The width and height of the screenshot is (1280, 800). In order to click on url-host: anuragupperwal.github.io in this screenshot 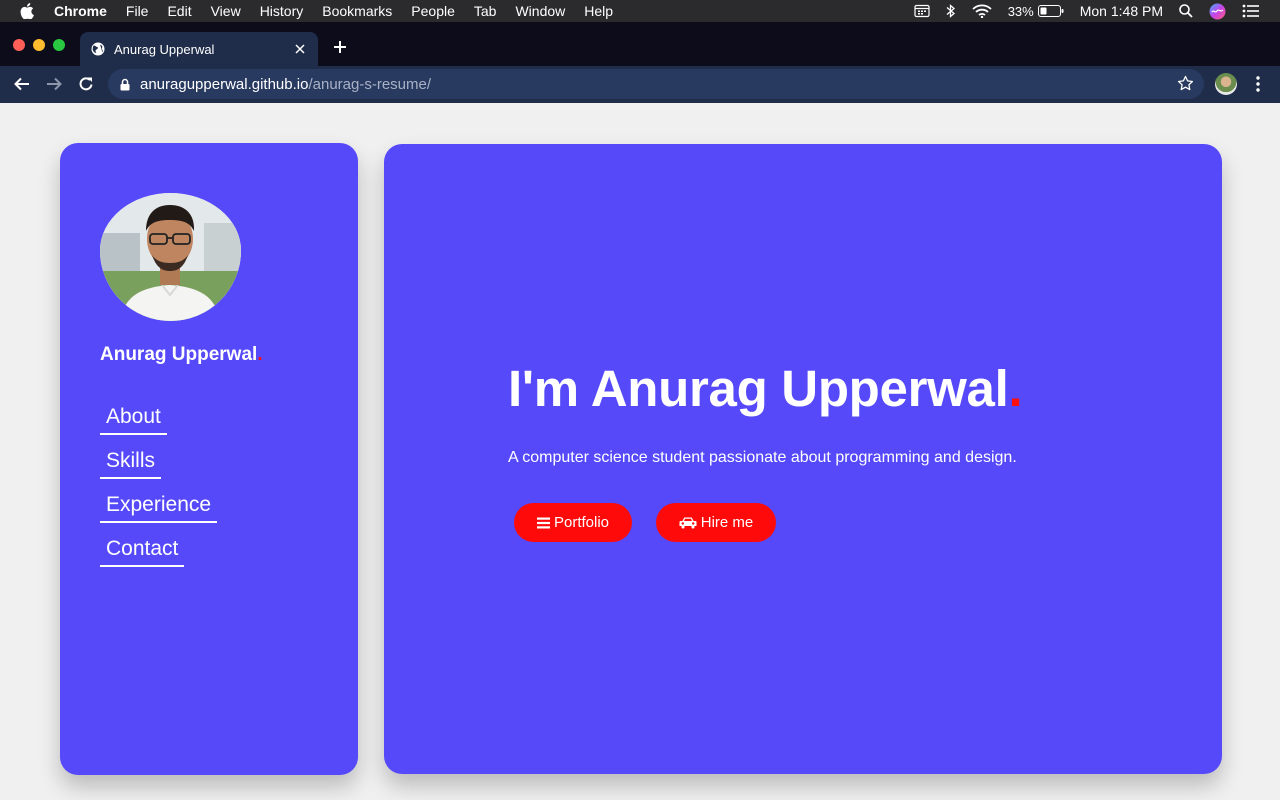, I will do `click(224, 84)`.